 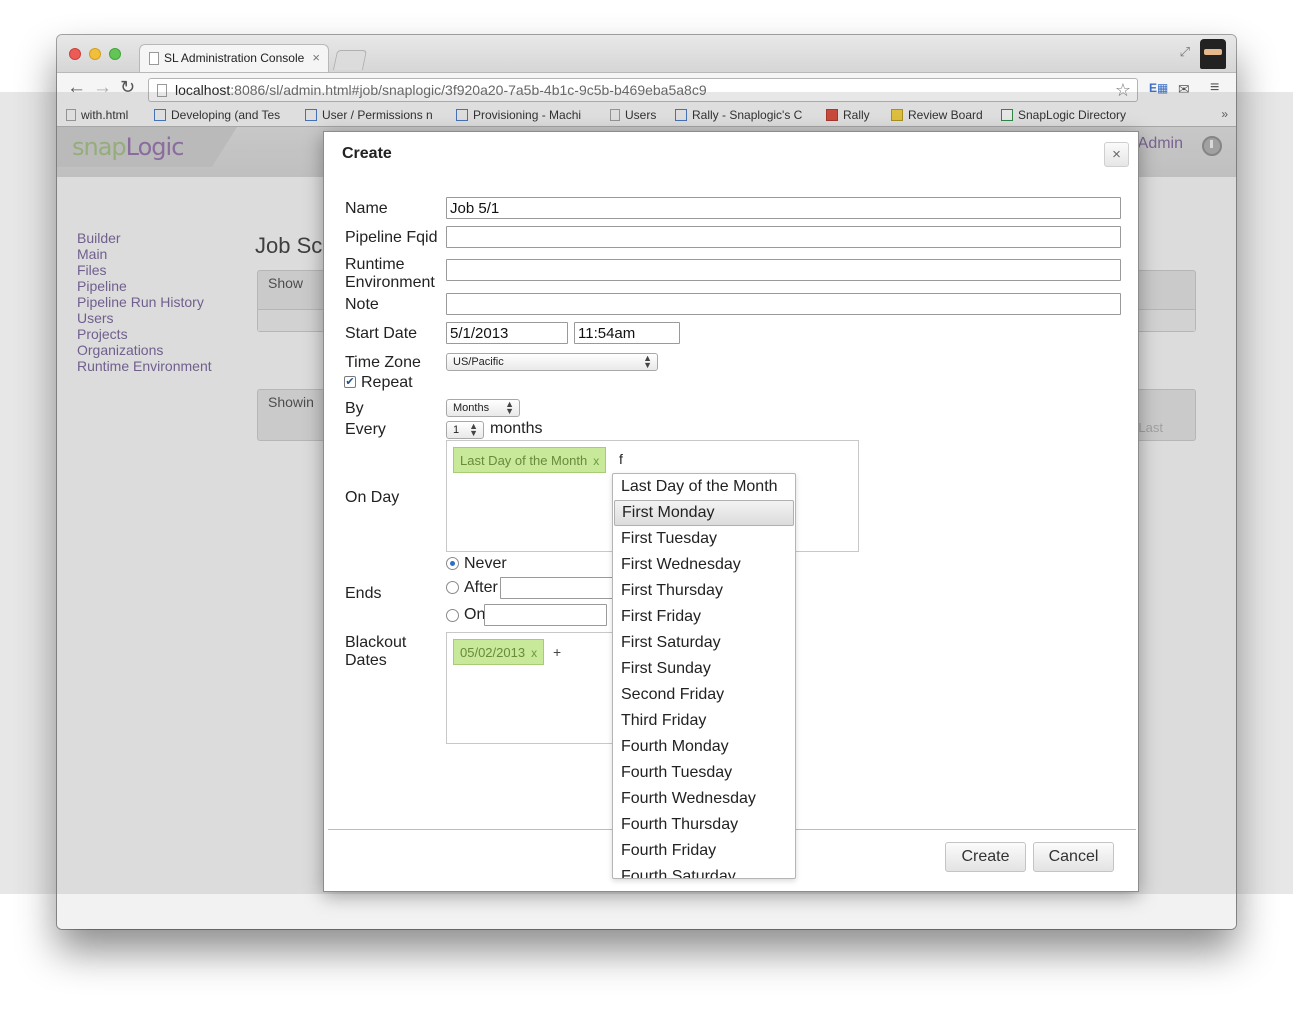 What do you see at coordinates (557, 588) in the screenshot?
I see `ends-after-input` at bounding box center [557, 588].